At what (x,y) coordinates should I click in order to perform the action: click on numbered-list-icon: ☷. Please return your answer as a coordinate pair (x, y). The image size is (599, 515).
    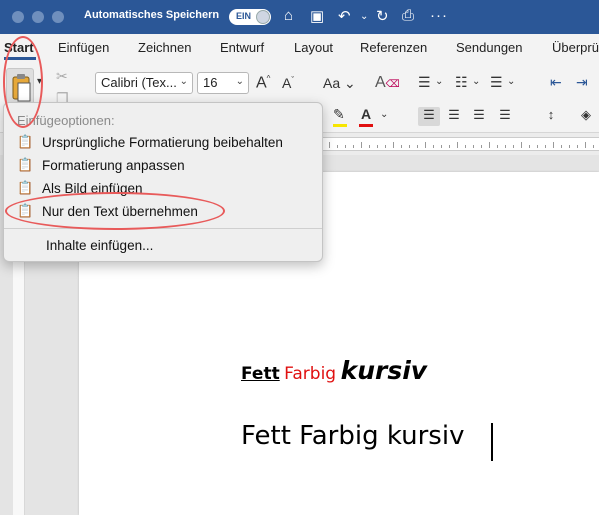
    Looking at the image, I should click on (461, 82).